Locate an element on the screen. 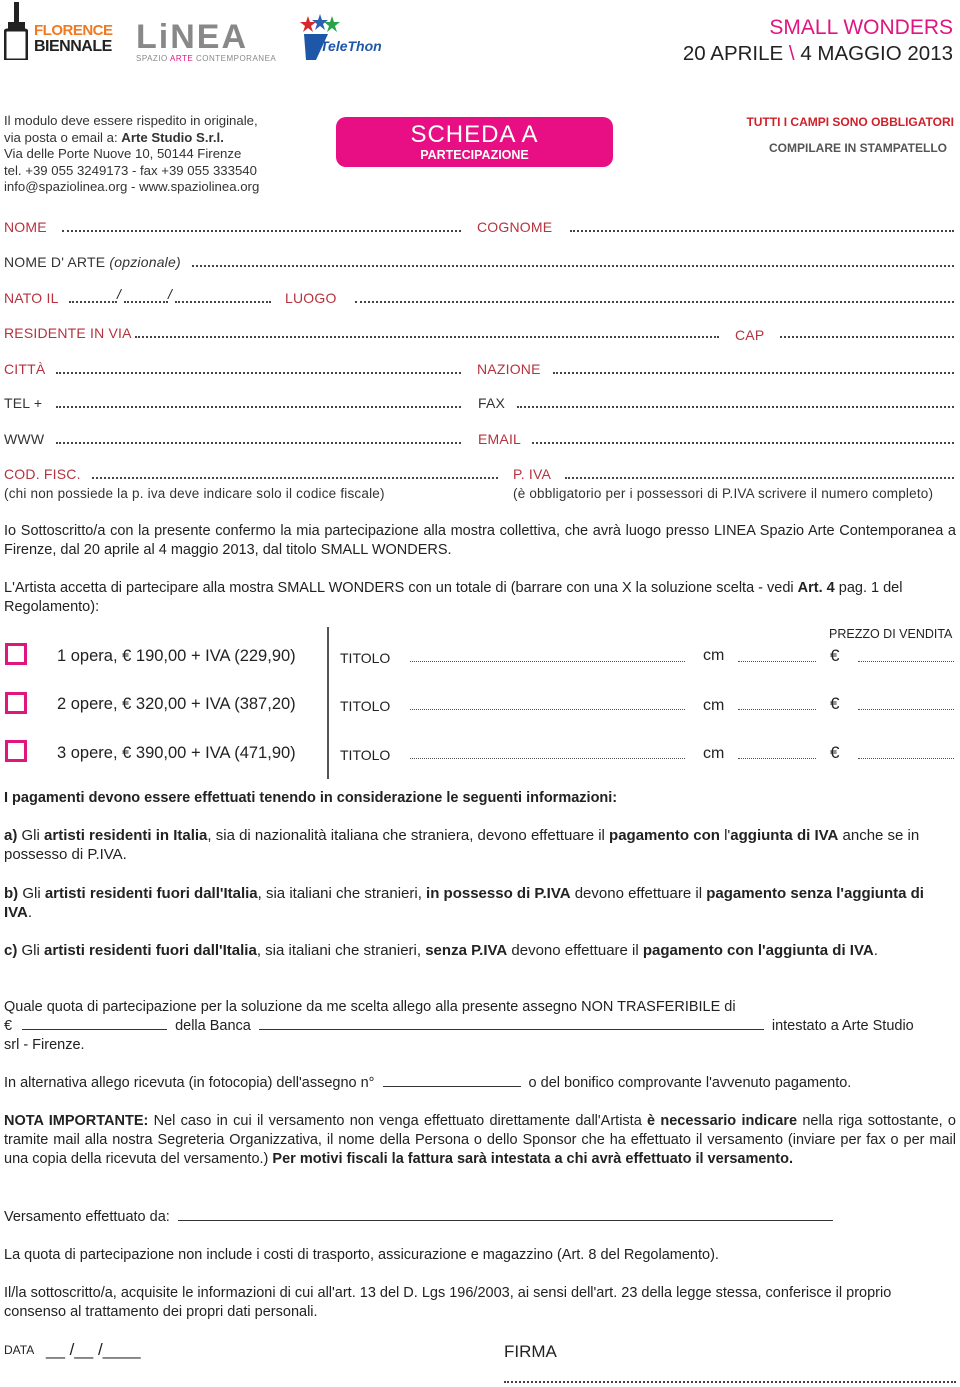 The width and height of the screenshot is (960, 1387). residente-field is located at coordinates (427, 337).